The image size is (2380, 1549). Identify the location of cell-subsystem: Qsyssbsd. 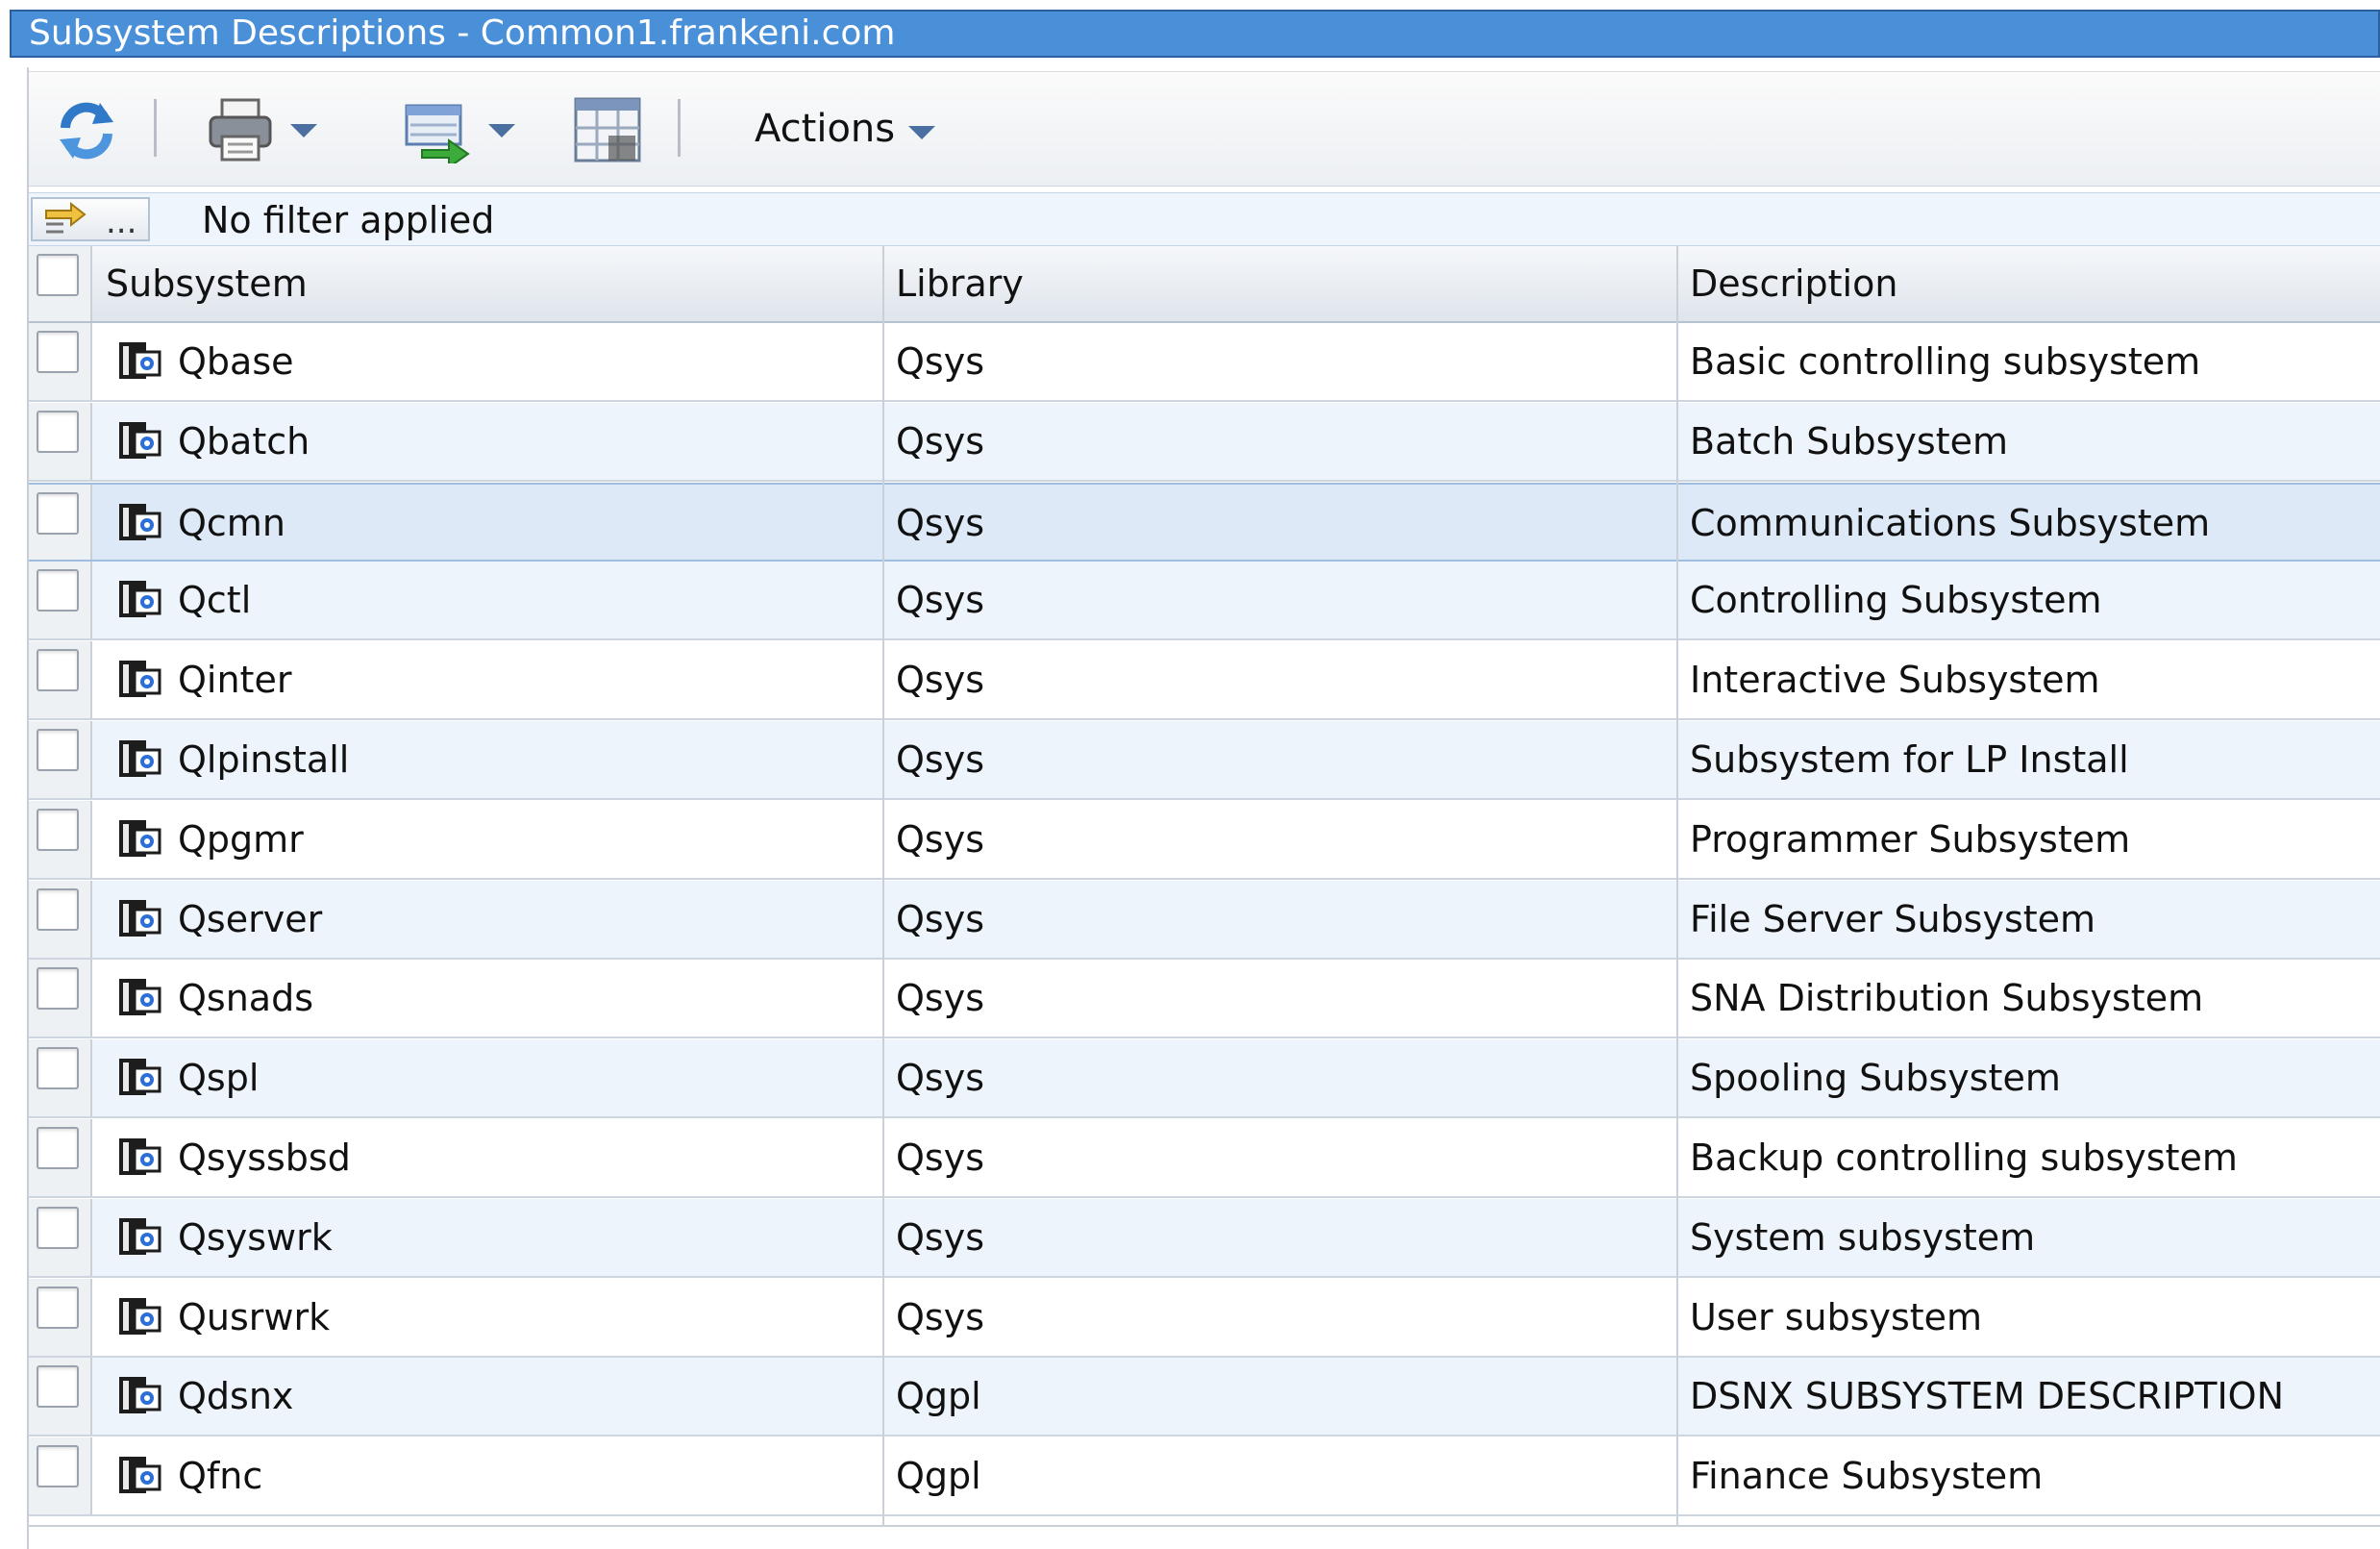
(265, 1157).